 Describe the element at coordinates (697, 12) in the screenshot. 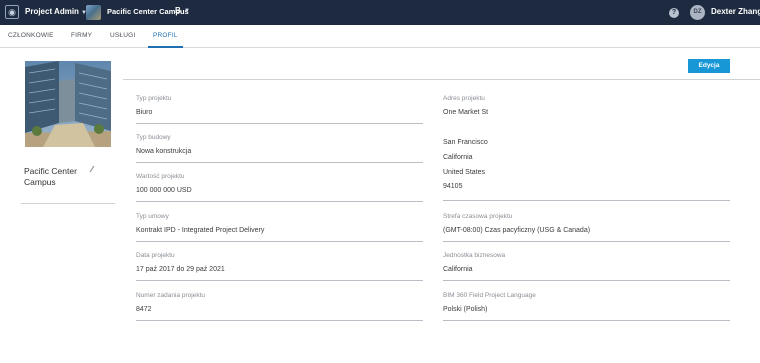

I see `avatar: DZ` at that location.